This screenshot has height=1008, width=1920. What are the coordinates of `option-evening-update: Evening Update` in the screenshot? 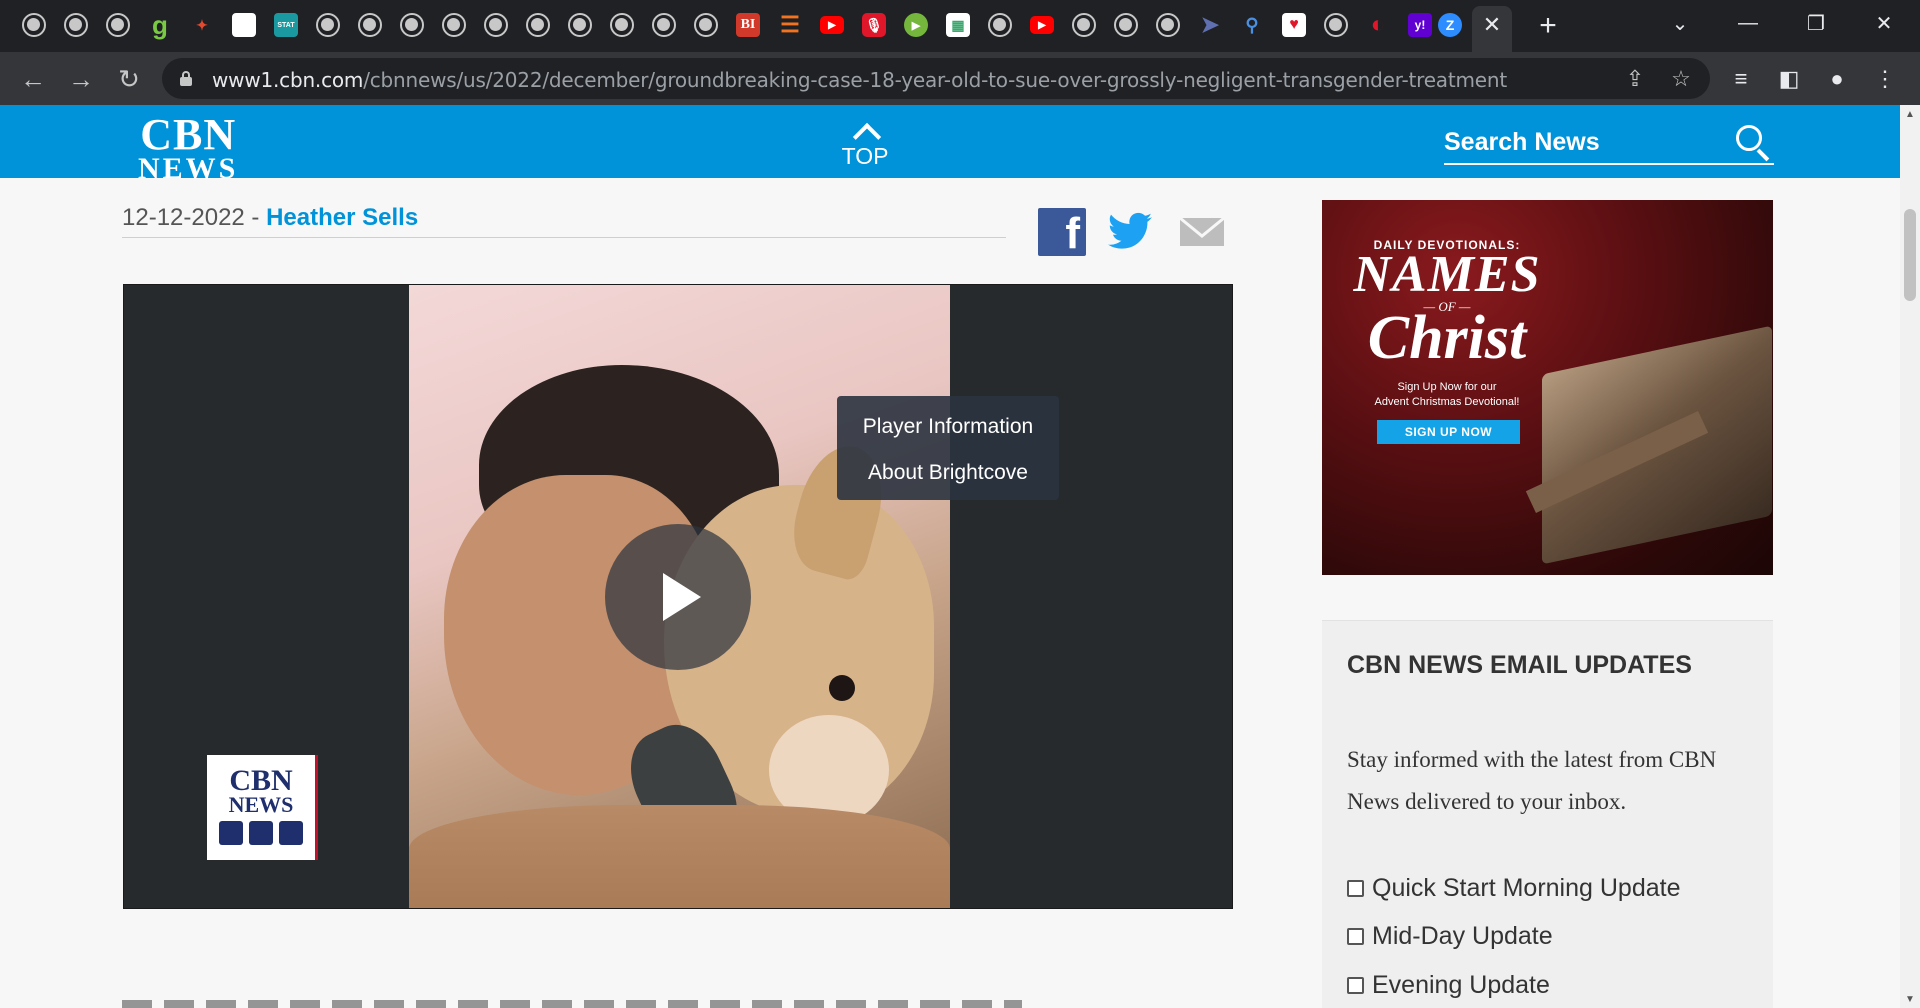 It's located at (1448, 985).